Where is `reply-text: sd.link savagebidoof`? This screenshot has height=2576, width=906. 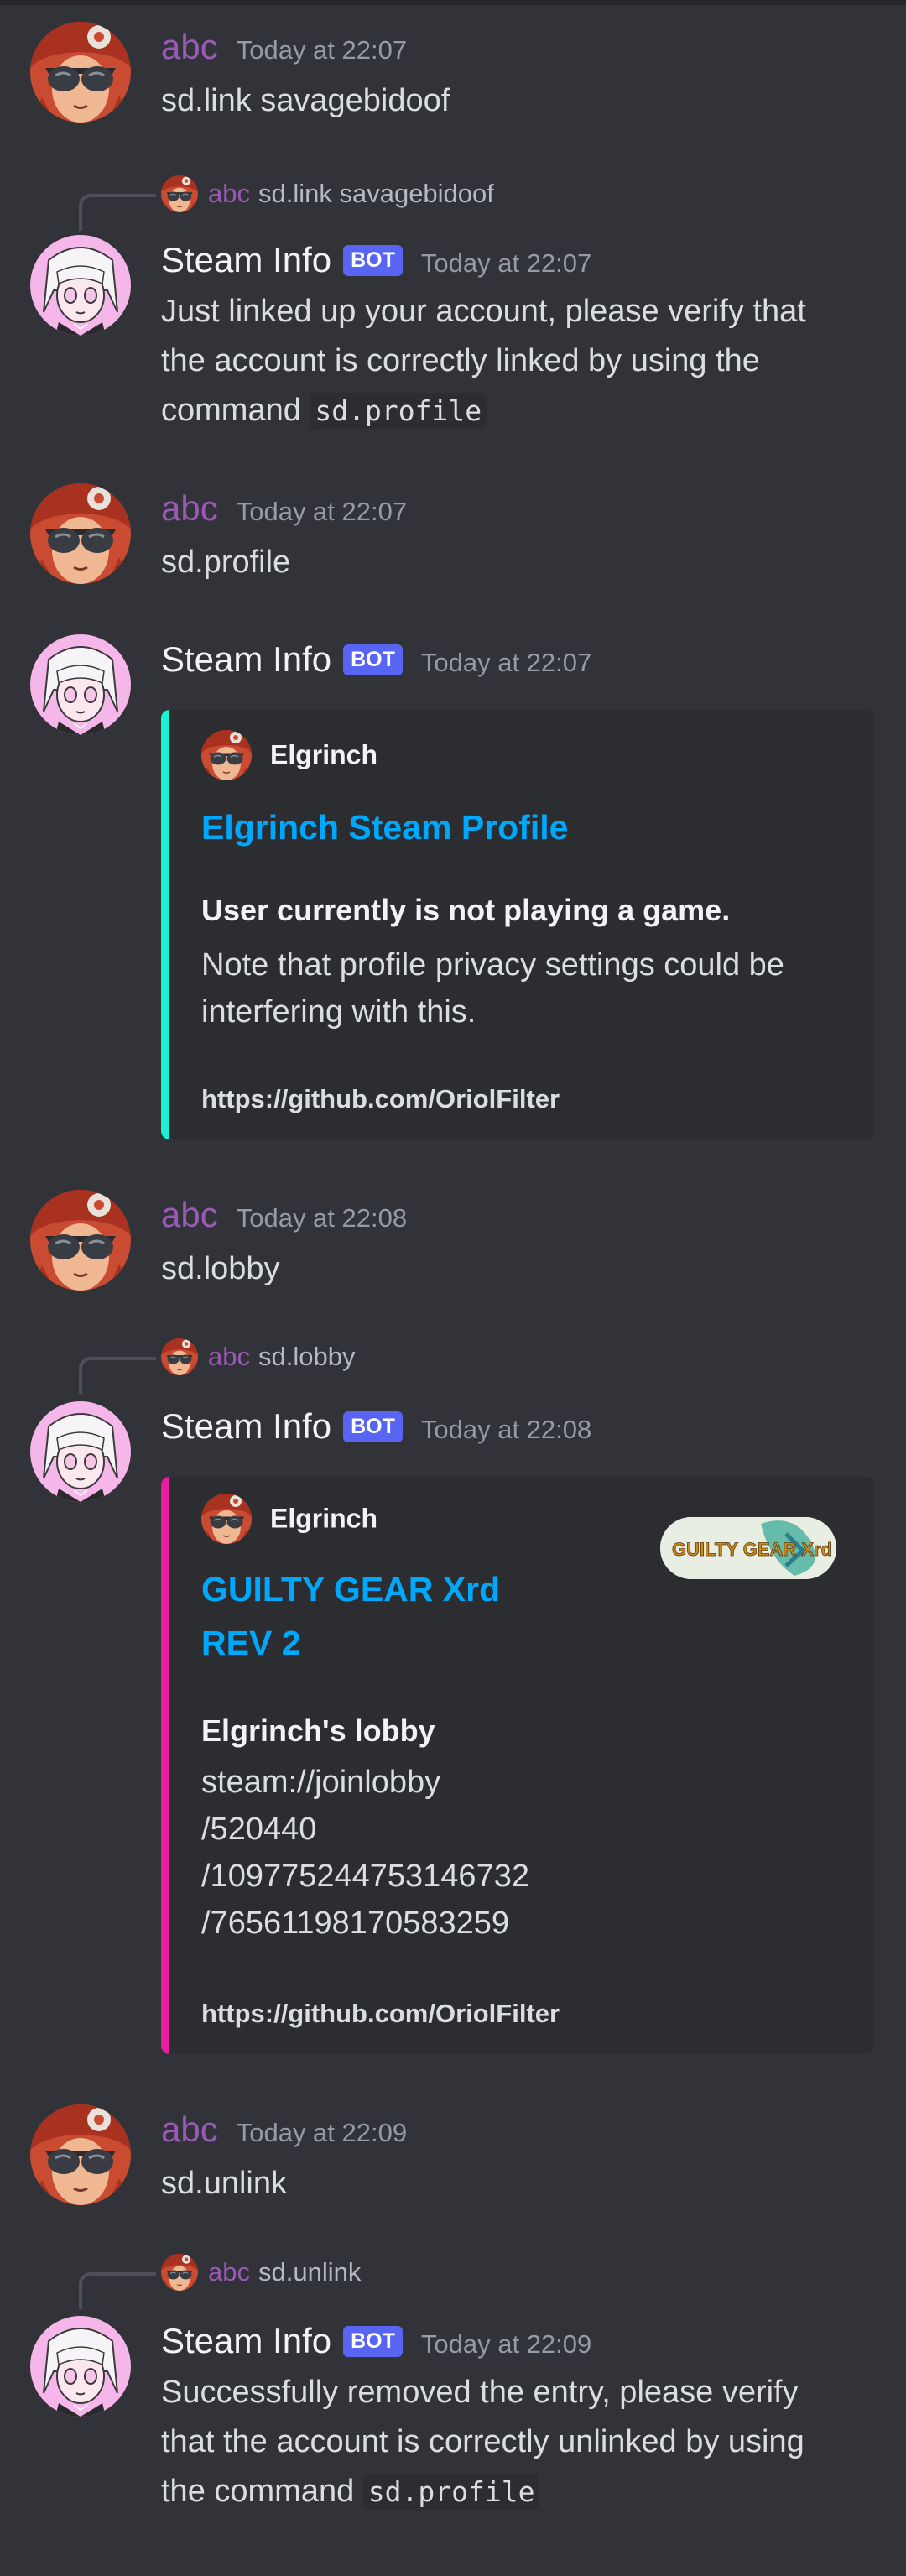
reply-text: sd.link savagebidoof is located at coordinates (376, 193).